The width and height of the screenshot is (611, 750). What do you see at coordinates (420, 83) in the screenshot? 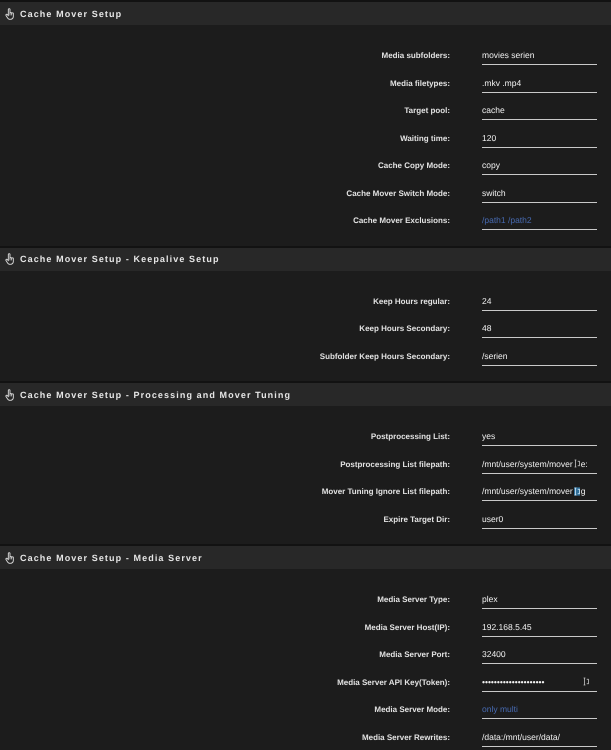
I see `setting-label: Media filetypes:` at bounding box center [420, 83].